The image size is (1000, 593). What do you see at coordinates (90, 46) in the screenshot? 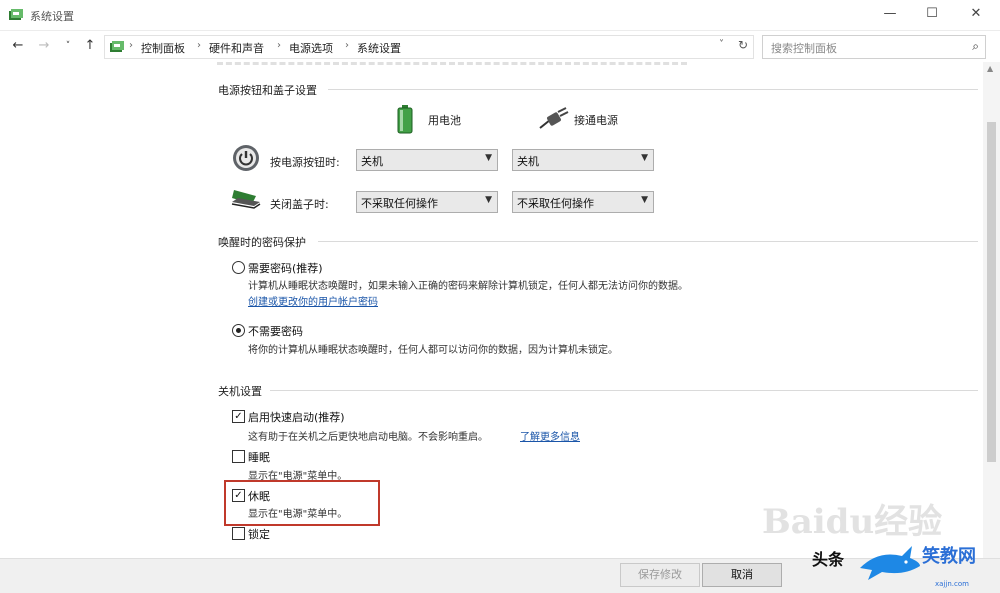
I see `up-button: ↑` at bounding box center [90, 46].